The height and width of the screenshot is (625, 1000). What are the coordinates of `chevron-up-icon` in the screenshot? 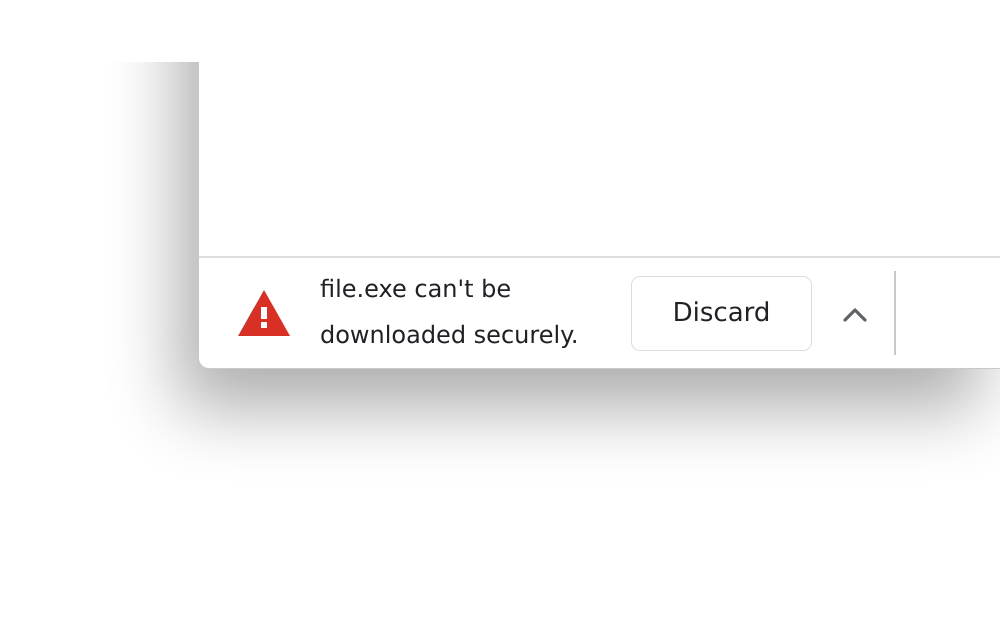 It's located at (855, 314).